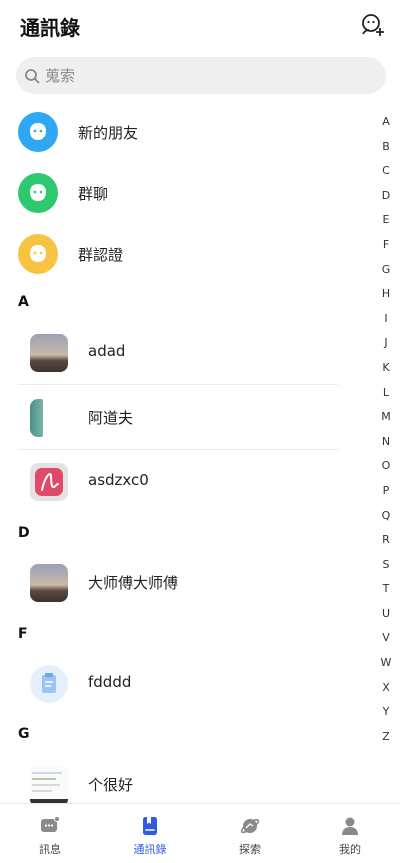 The width and height of the screenshot is (400, 863). What do you see at coordinates (386, 495) in the screenshot?
I see `index-letter-p: P` at bounding box center [386, 495].